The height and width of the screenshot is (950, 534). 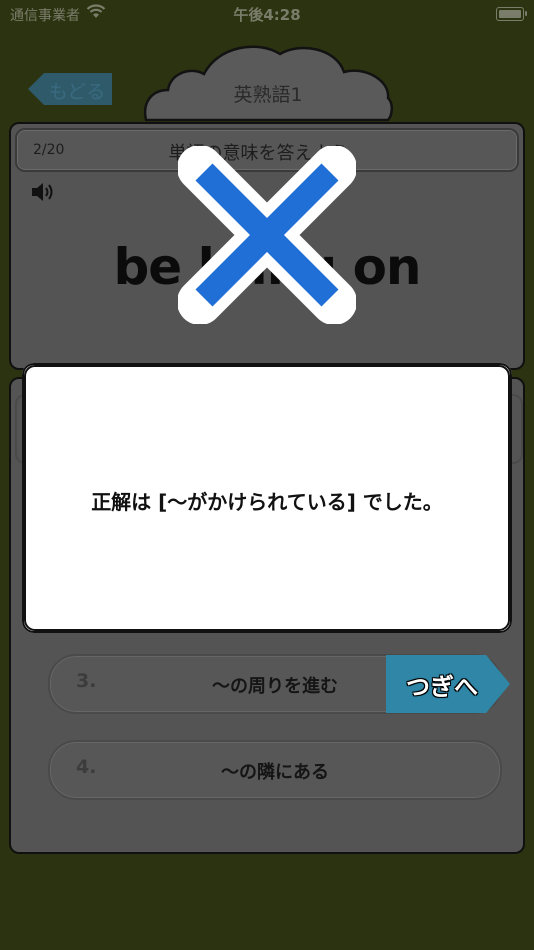 What do you see at coordinates (77, 92) in the screenshot?
I see `back-button-label: もどる` at bounding box center [77, 92].